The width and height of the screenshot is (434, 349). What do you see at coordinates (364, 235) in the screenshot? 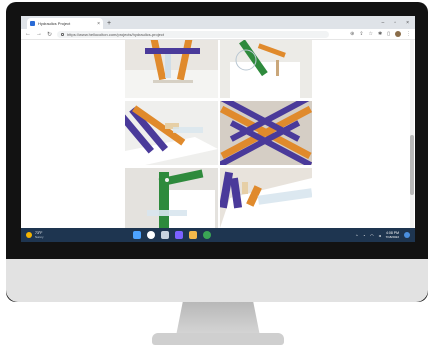
I see `network-icon: ◔` at bounding box center [364, 235].